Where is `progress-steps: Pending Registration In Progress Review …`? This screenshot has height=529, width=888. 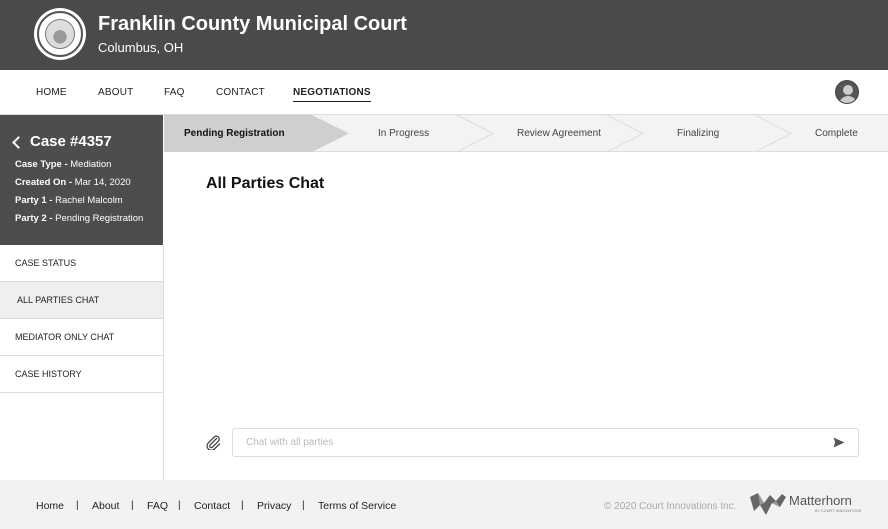 progress-steps: Pending Registration In Progress Review … is located at coordinates (526, 133).